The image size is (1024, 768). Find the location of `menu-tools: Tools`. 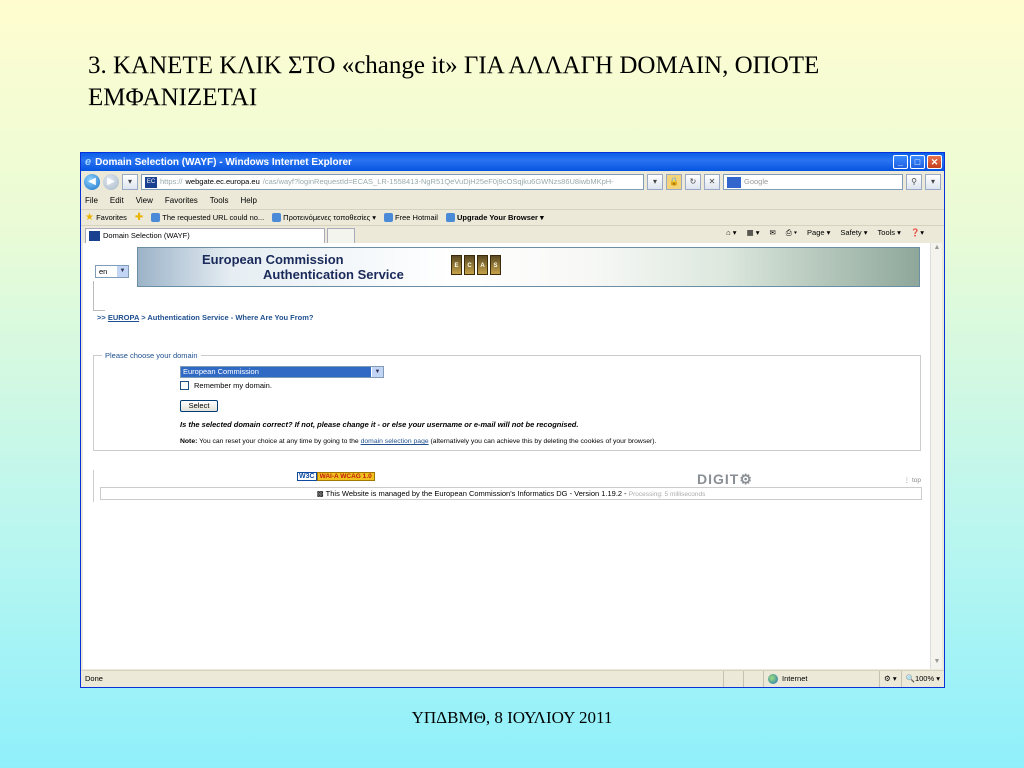

menu-tools: Tools is located at coordinates (219, 201).